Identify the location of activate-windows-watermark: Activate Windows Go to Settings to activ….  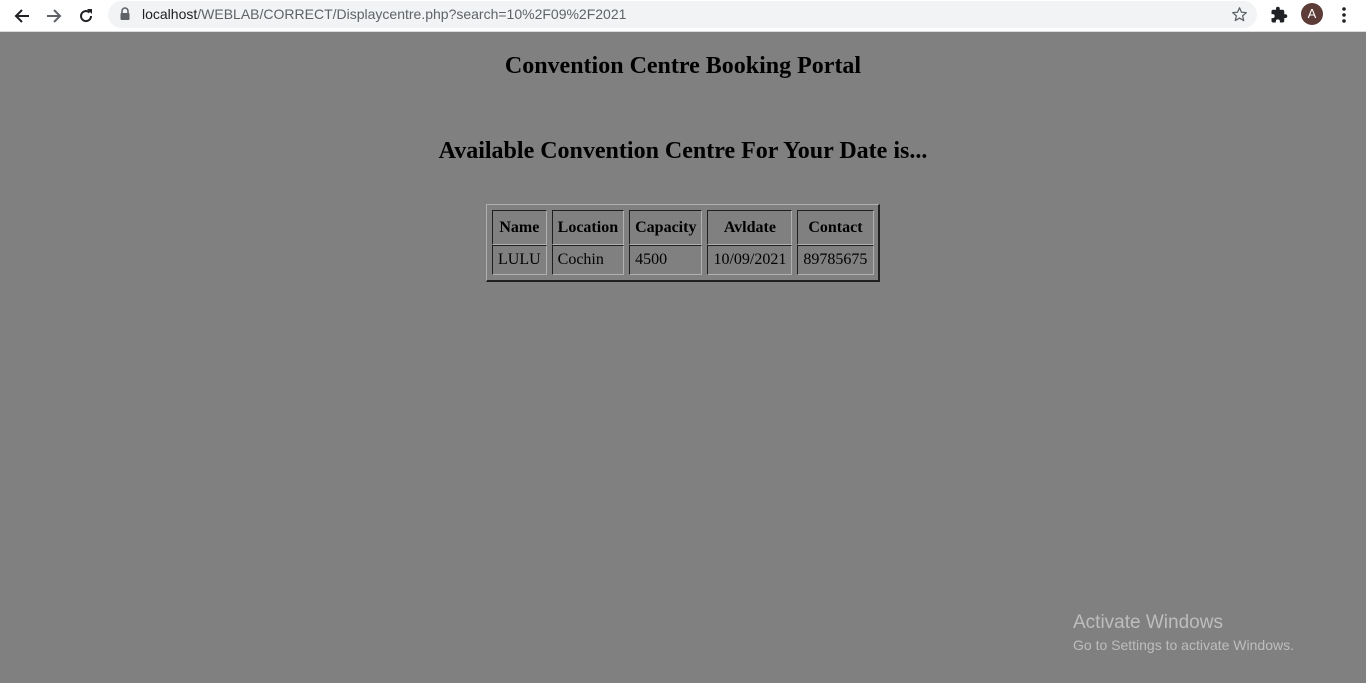
(1183, 633).